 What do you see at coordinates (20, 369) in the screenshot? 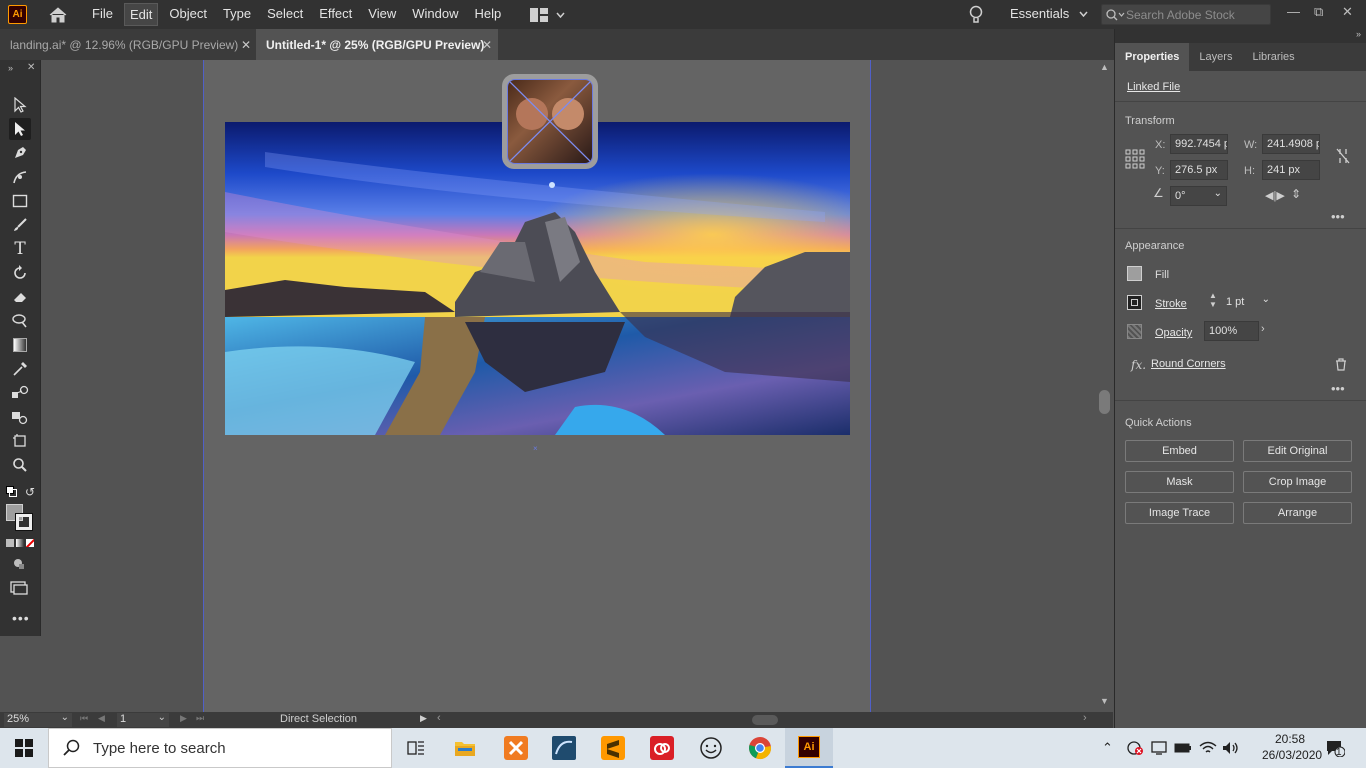
I see `eyedropper-tool-icon` at bounding box center [20, 369].